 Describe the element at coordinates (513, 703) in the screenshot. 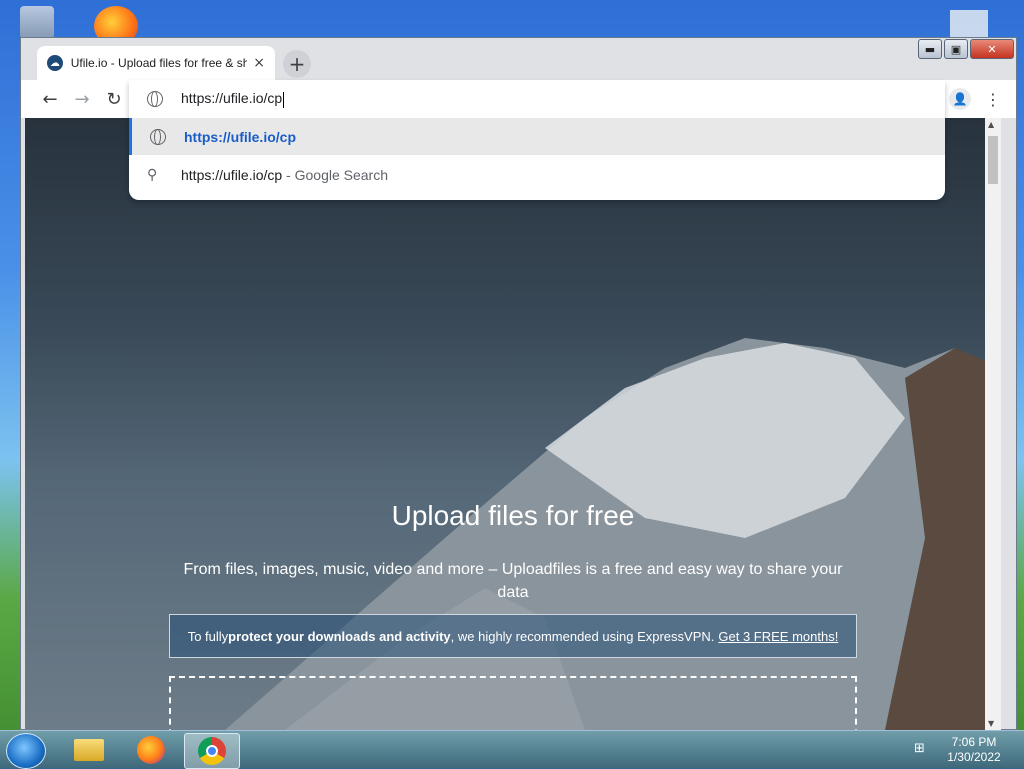

I see `upload-dropzone` at that location.